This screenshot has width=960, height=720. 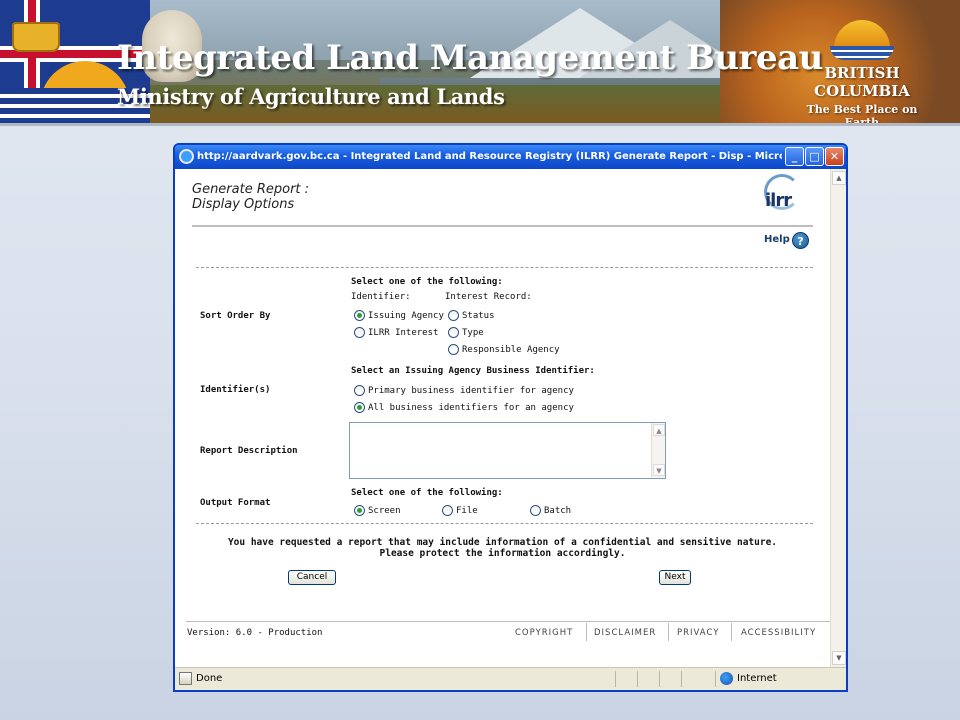 What do you see at coordinates (406, 316) in the screenshot?
I see `label-issuing-agency: Issuing Agency` at bounding box center [406, 316].